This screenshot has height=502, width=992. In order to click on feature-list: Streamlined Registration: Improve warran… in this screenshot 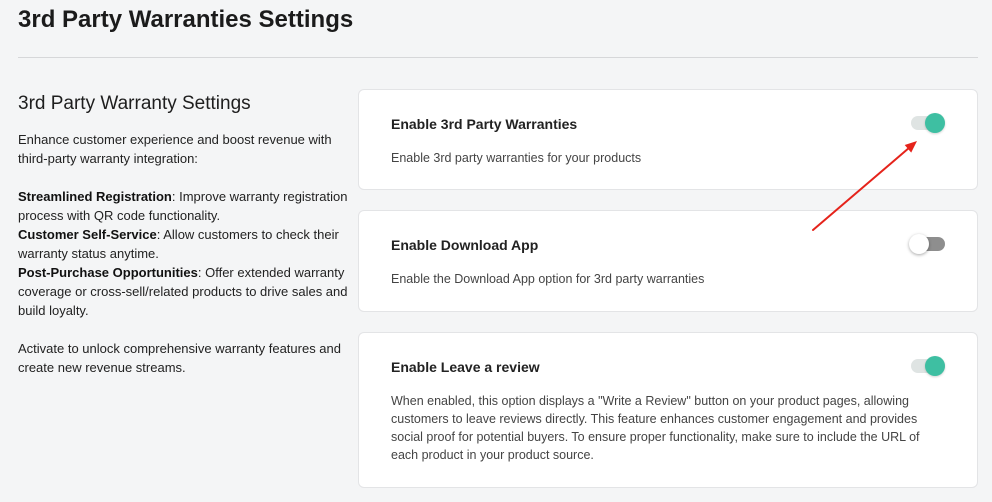, I will do `click(184, 253)`.